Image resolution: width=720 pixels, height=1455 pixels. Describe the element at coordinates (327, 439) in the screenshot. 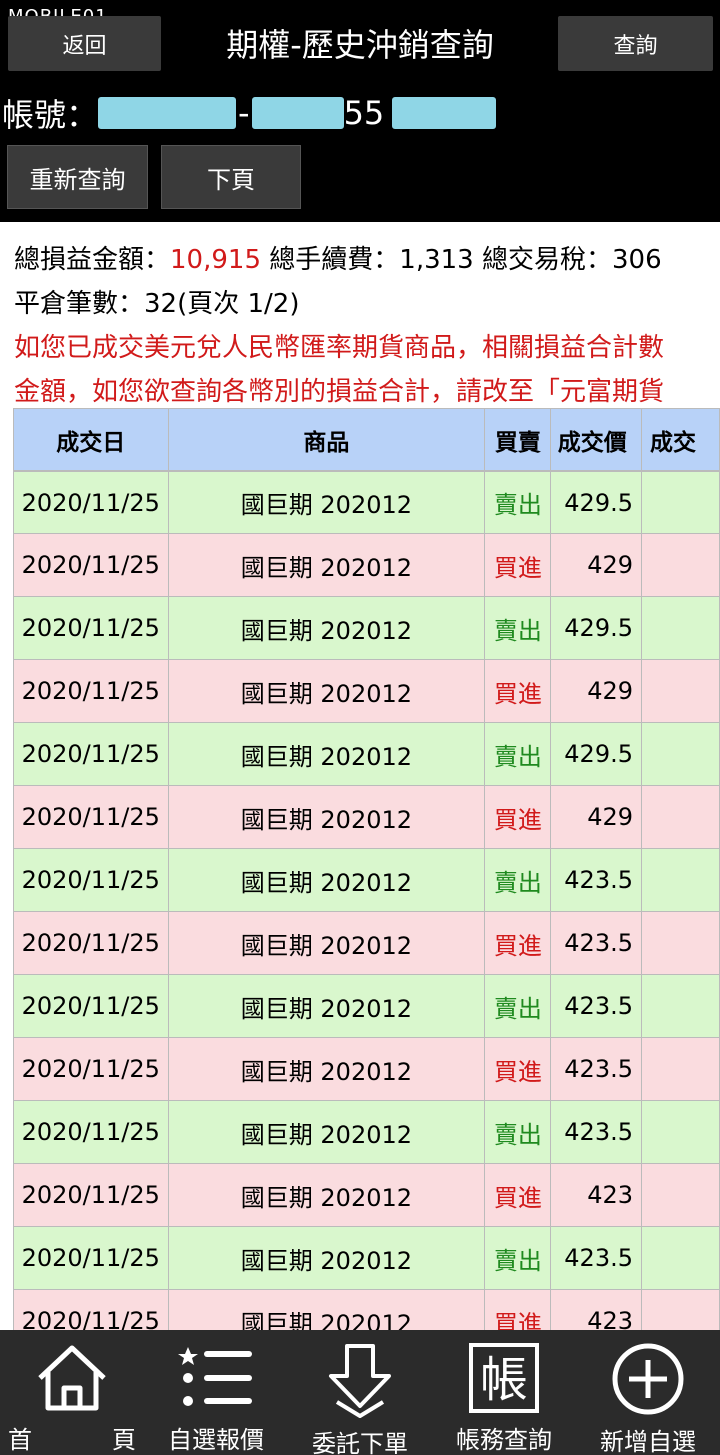

I see `column-header-product: 商品` at that location.